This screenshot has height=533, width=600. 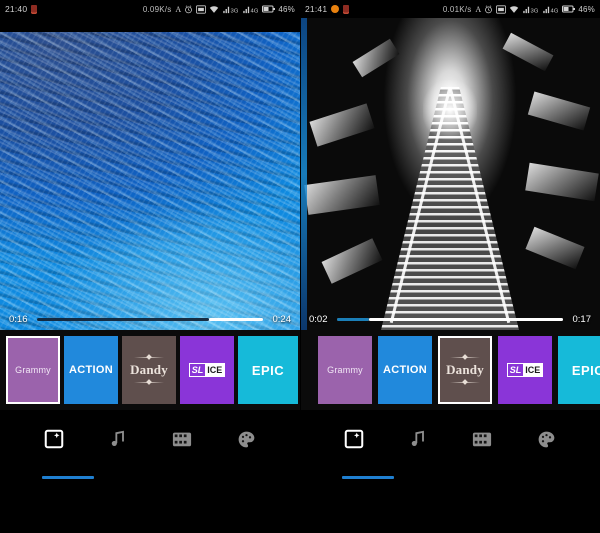 I want to click on status-bar-right: 0.01K/s A 3G 4G 46%, so click(x=518, y=9).